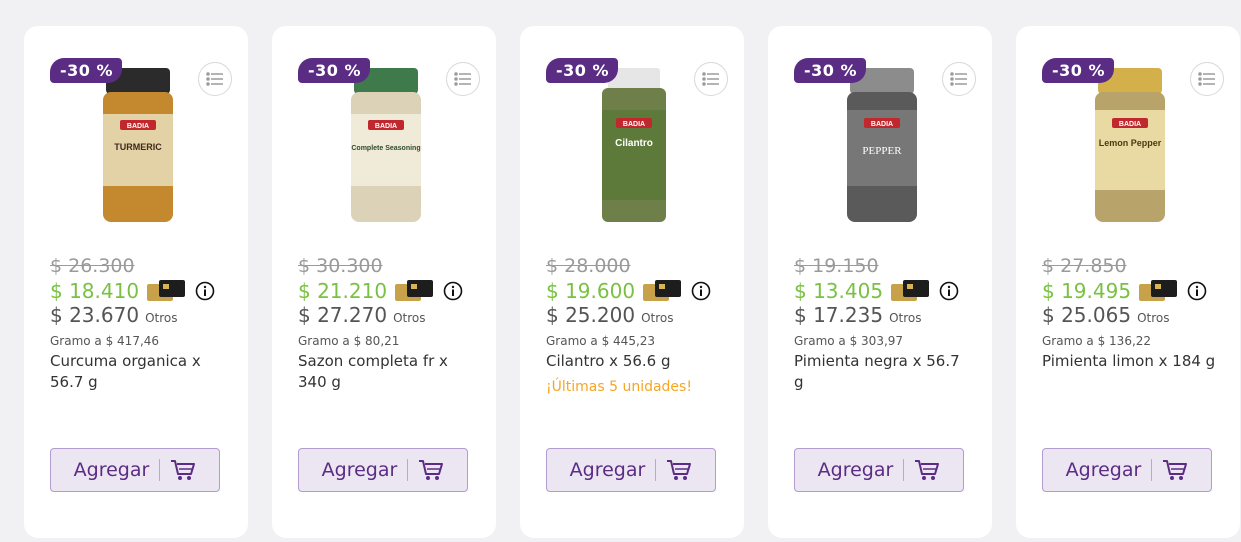 The height and width of the screenshot is (542, 1241). What do you see at coordinates (349, 341) in the screenshot?
I see `unit-price: Gramo a $ 80,21` at bounding box center [349, 341].